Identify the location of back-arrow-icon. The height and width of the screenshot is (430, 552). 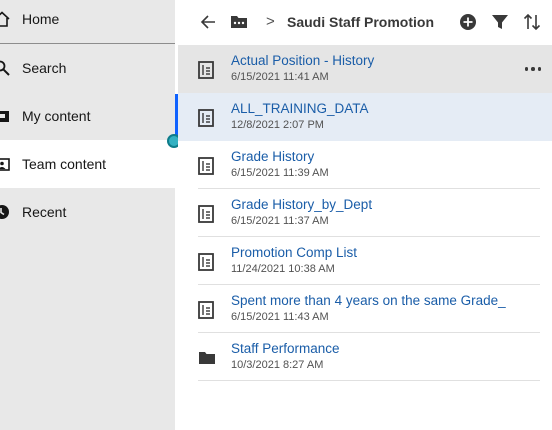
(208, 22).